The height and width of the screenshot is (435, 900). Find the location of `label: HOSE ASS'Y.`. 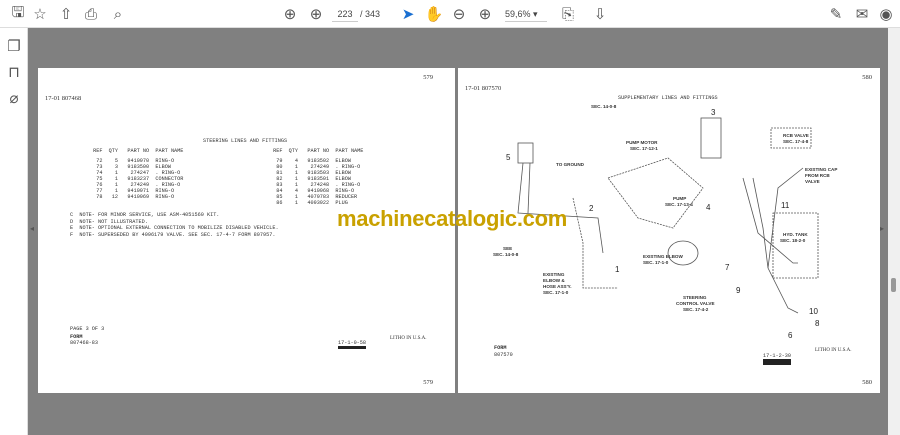

label: HOSE ASS'Y. is located at coordinates (557, 286).